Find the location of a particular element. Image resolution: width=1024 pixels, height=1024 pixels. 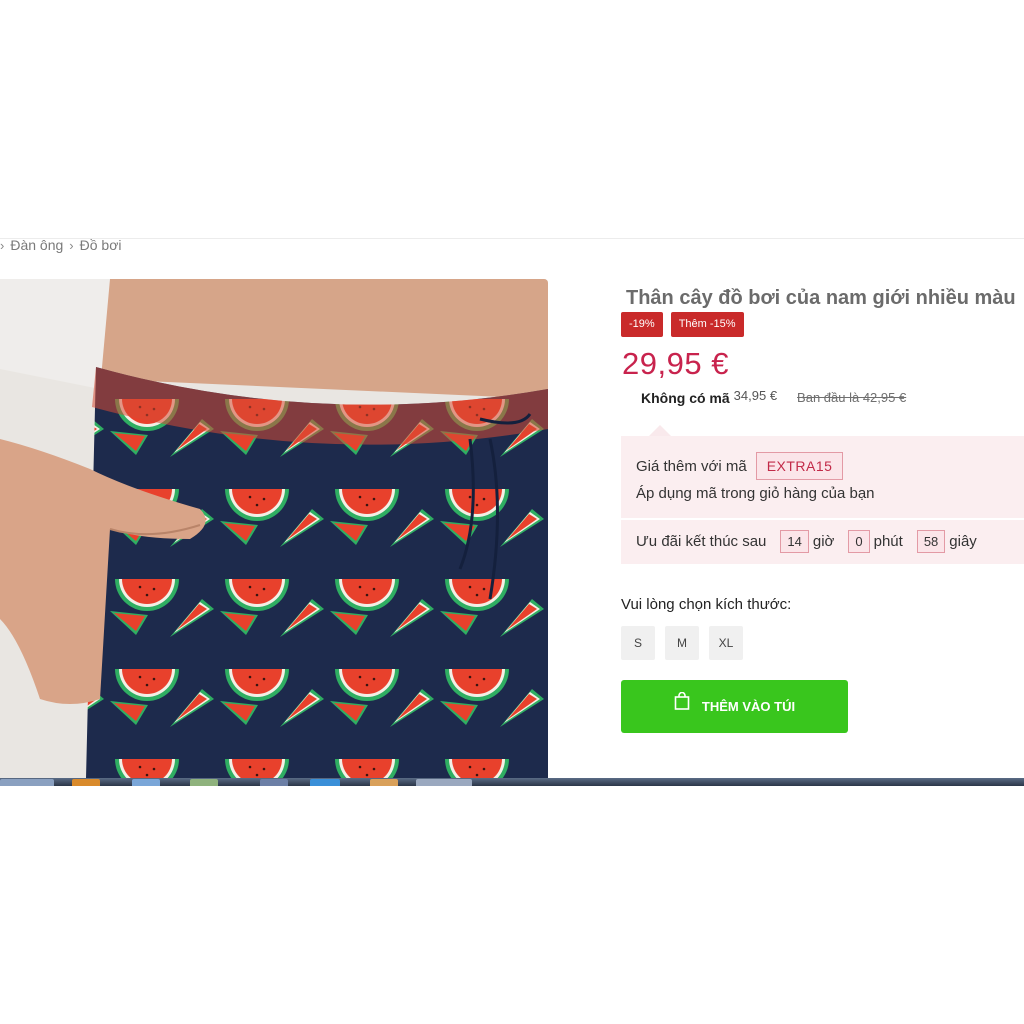

seconds-unit: giây is located at coordinates (963, 541).